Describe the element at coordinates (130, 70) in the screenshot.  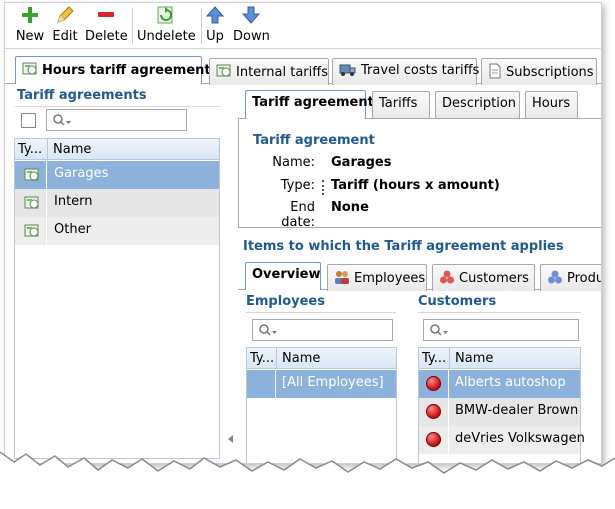
I see `tab-label: Hours tariff agreements` at that location.